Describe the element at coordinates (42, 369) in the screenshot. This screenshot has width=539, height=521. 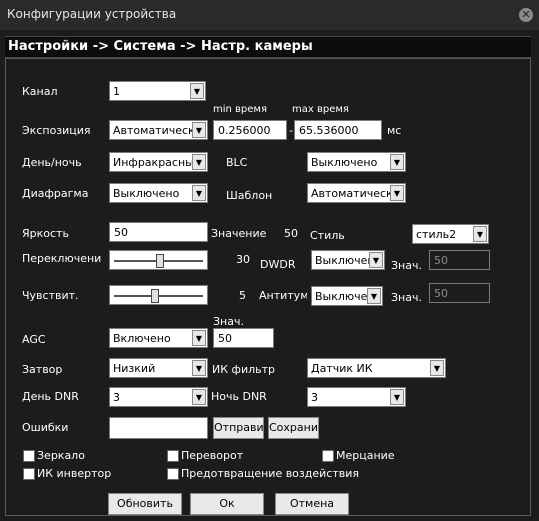
I see `shutter-label: Затвор` at that location.